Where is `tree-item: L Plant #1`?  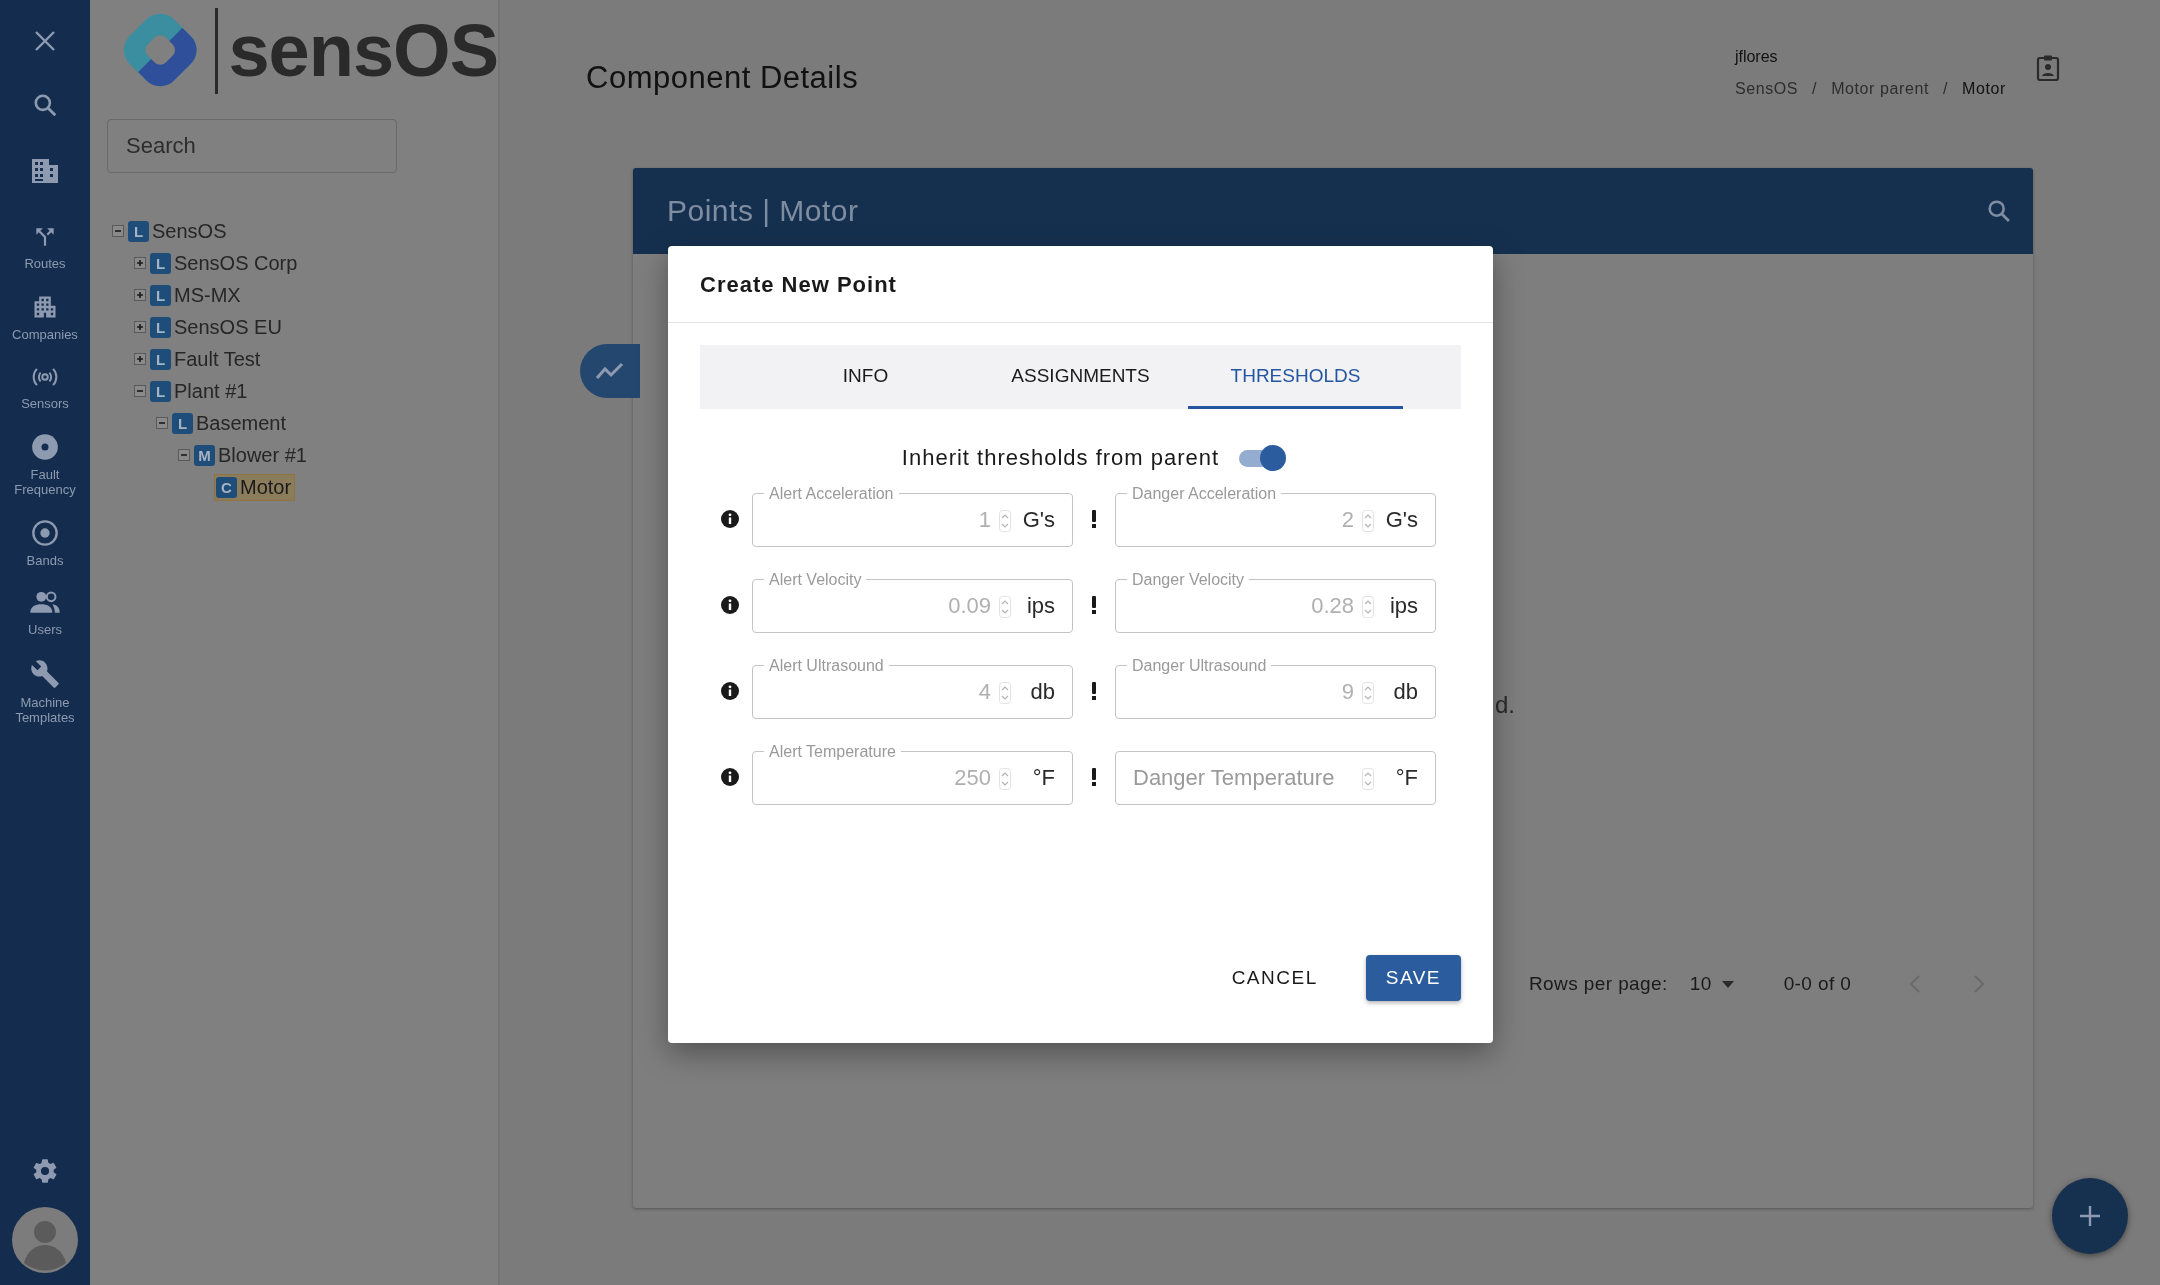
tree-item: L Plant #1 is located at coordinates (200, 391).